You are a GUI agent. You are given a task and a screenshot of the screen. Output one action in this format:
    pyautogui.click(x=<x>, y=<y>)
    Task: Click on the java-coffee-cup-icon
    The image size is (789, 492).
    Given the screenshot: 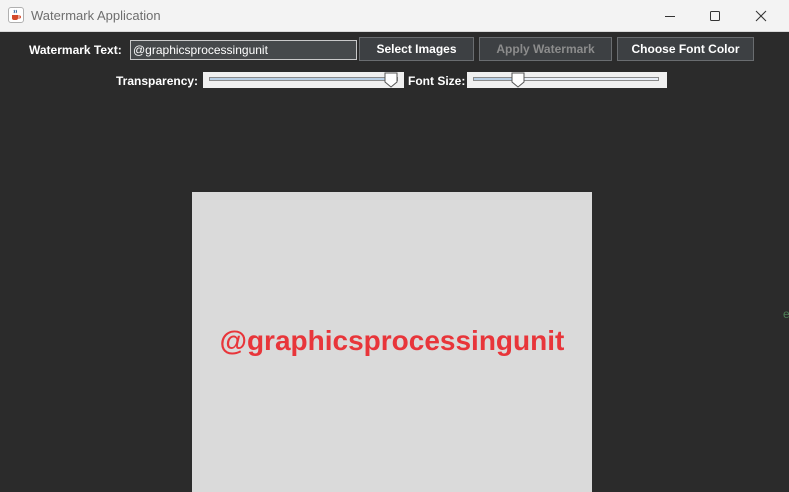 What is the action you would take?
    pyautogui.click(x=16, y=15)
    